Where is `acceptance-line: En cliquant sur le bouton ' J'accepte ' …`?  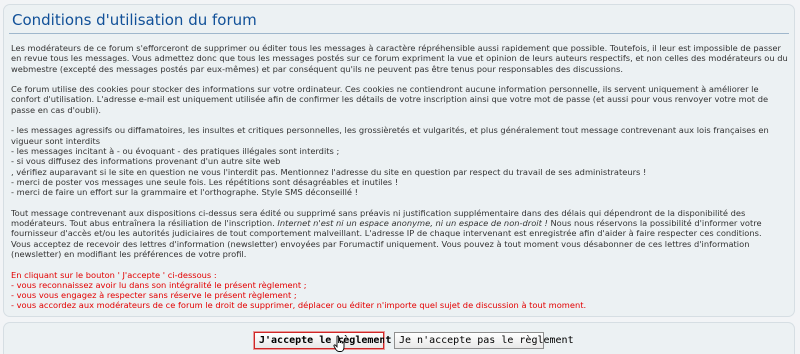
acceptance-line: En cliquant sur le bouton ' J'accepte ' … is located at coordinates (114, 274).